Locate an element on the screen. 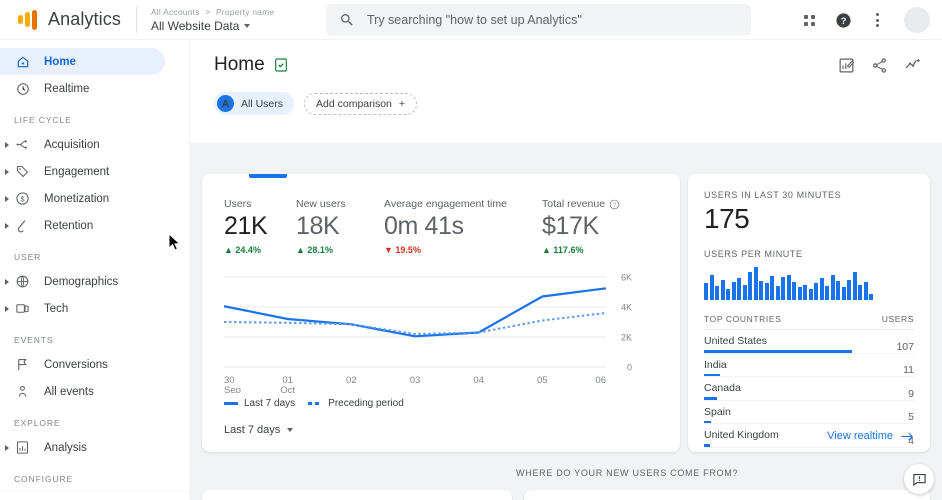 Image resolution: width=942 pixels, height=500 pixels. more-options-icon is located at coordinates (877, 20).